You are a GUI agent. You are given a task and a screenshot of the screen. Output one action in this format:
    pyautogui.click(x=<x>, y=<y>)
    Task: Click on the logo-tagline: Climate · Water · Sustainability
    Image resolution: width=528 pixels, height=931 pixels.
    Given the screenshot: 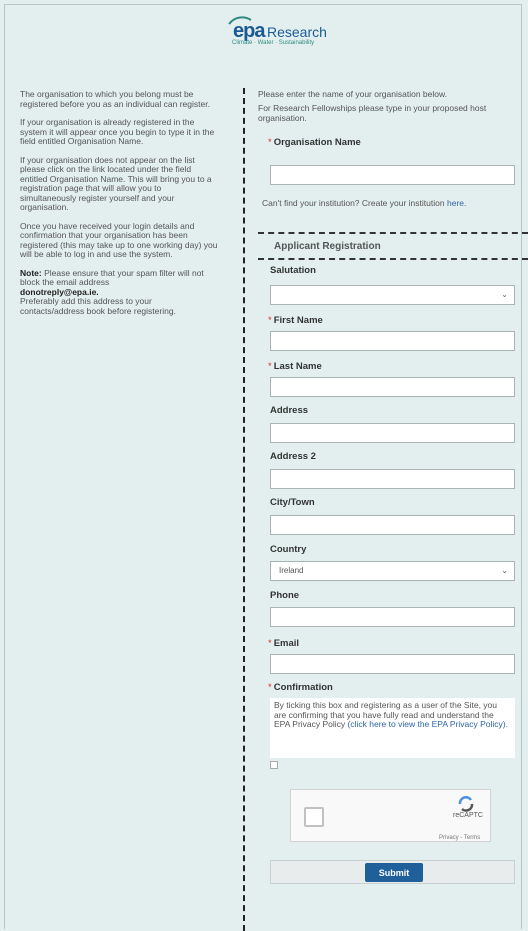 What is the action you would take?
    pyautogui.click(x=273, y=43)
    